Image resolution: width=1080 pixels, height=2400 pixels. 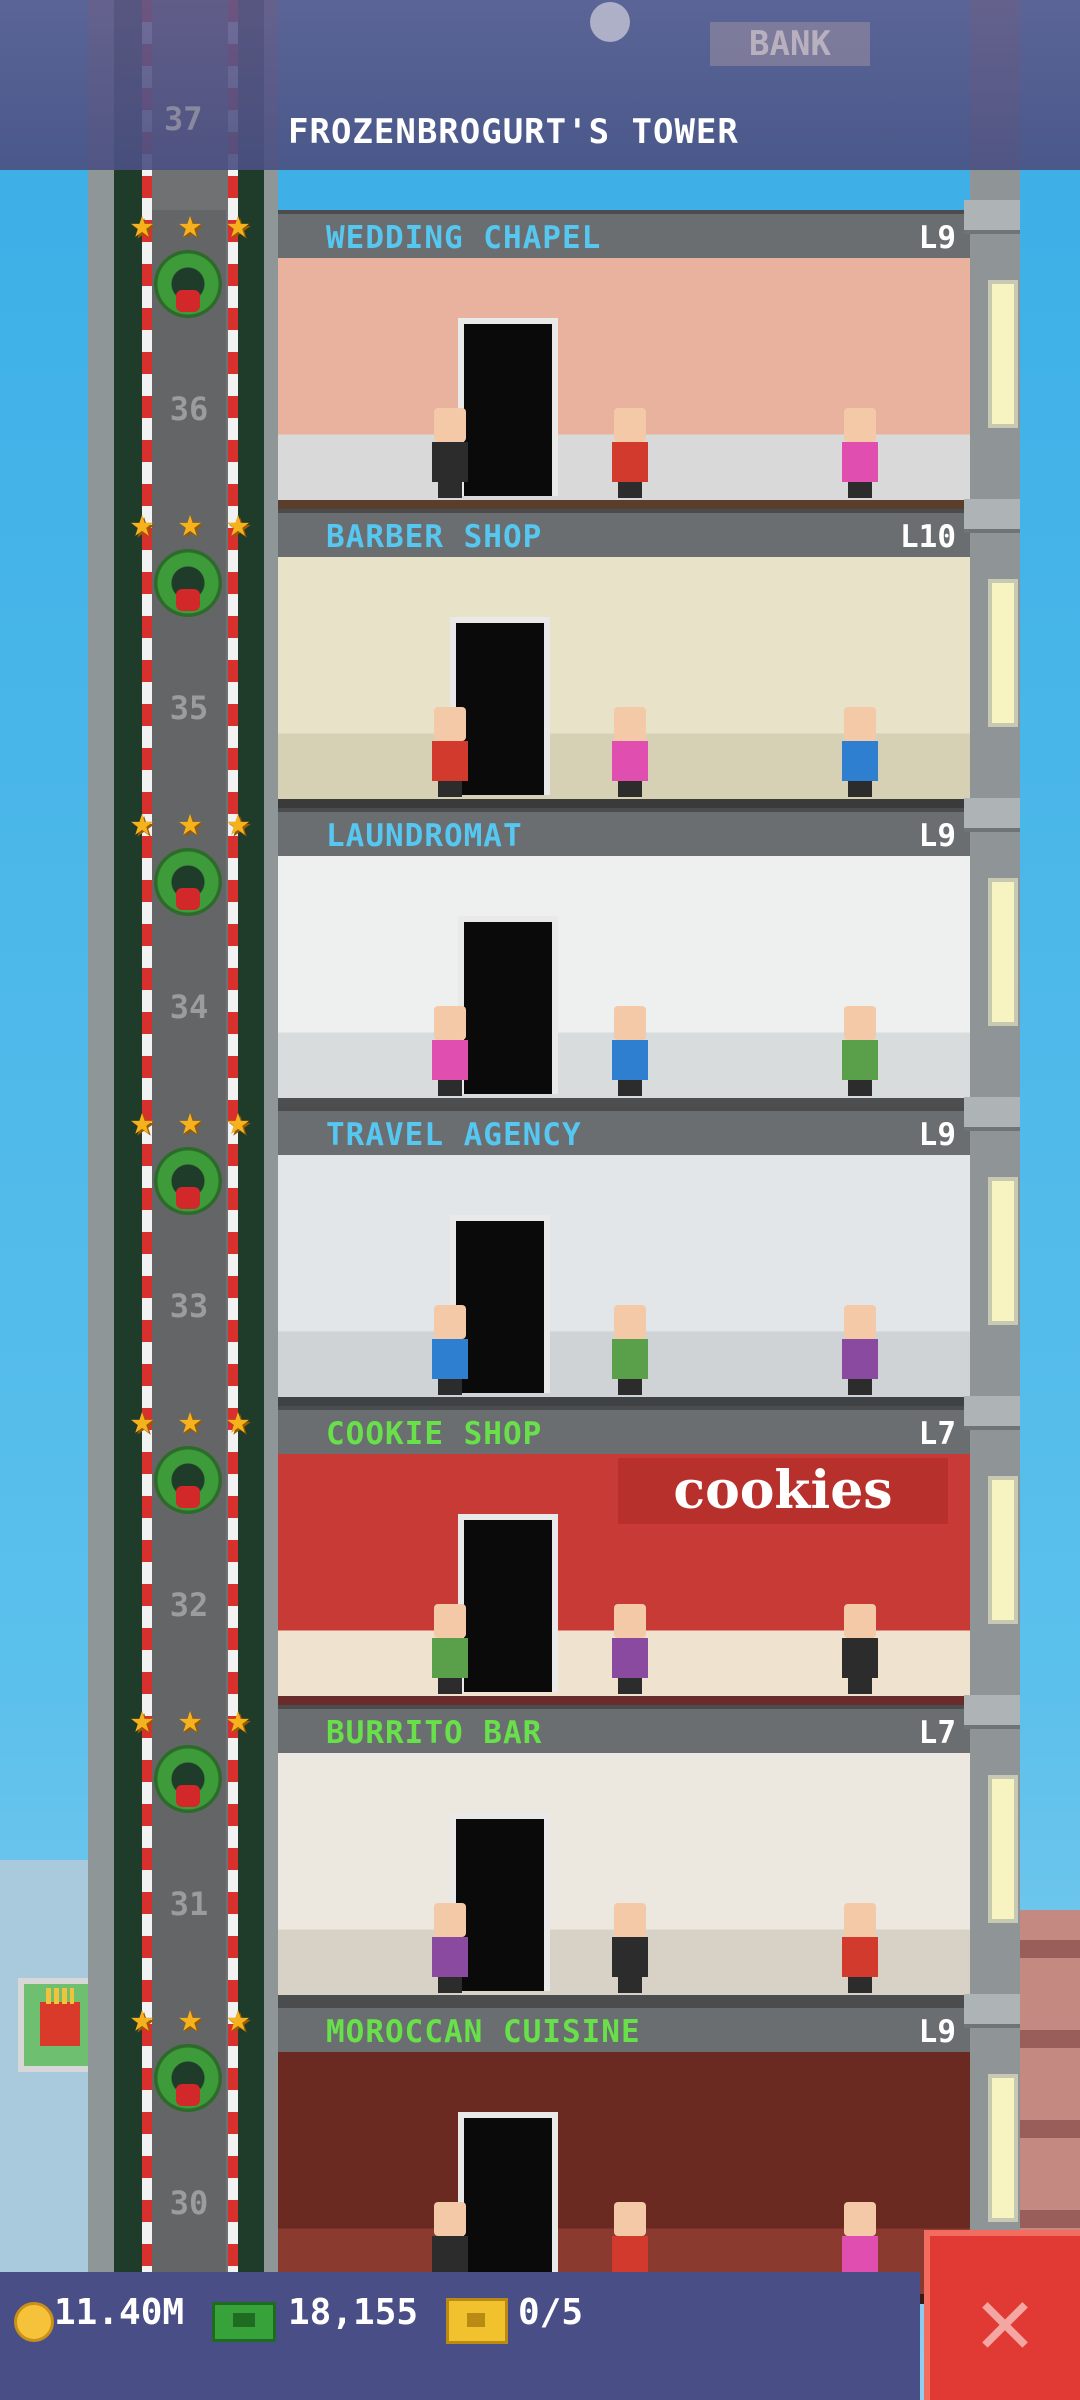 I want to click on tower-title: FROZENBROGURT'S TOWER, so click(x=513, y=132).